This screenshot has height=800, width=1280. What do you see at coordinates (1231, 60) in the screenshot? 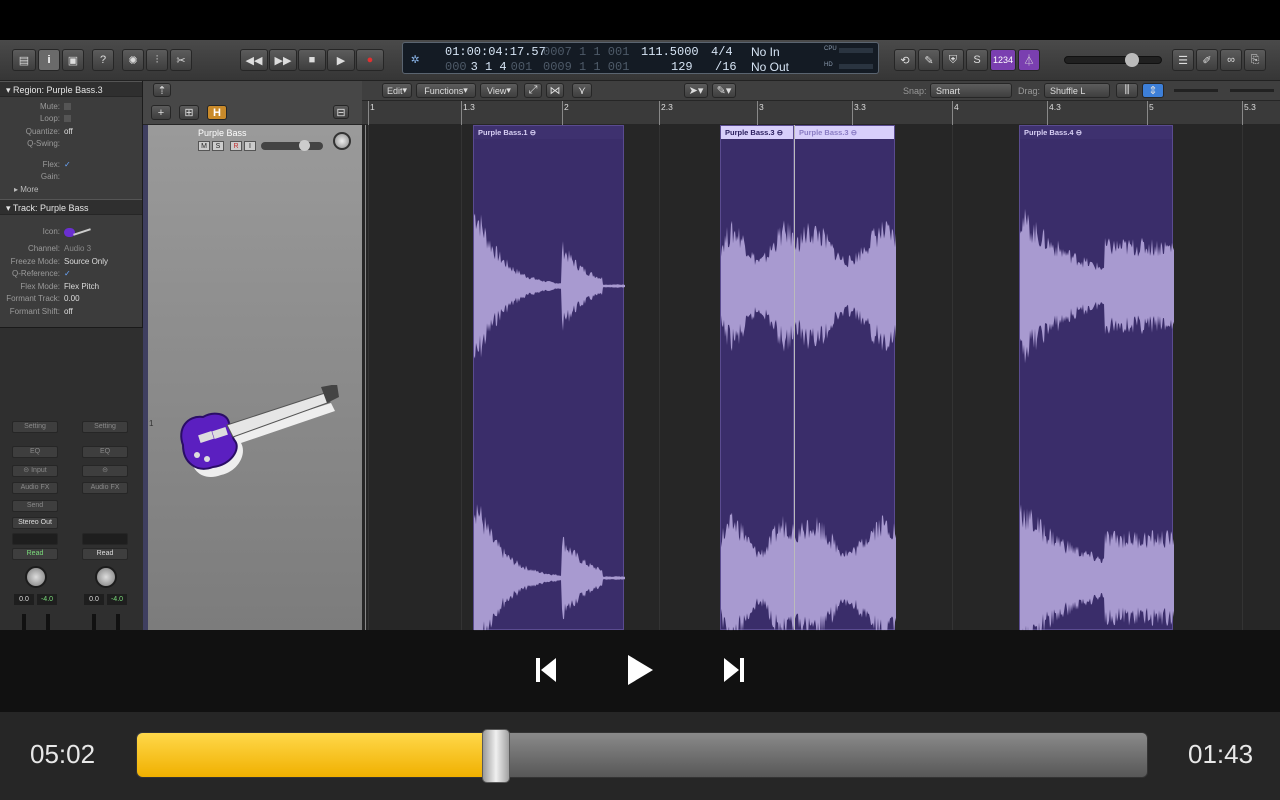
I see `loop-browser-button: ∞` at bounding box center [1231, 60].